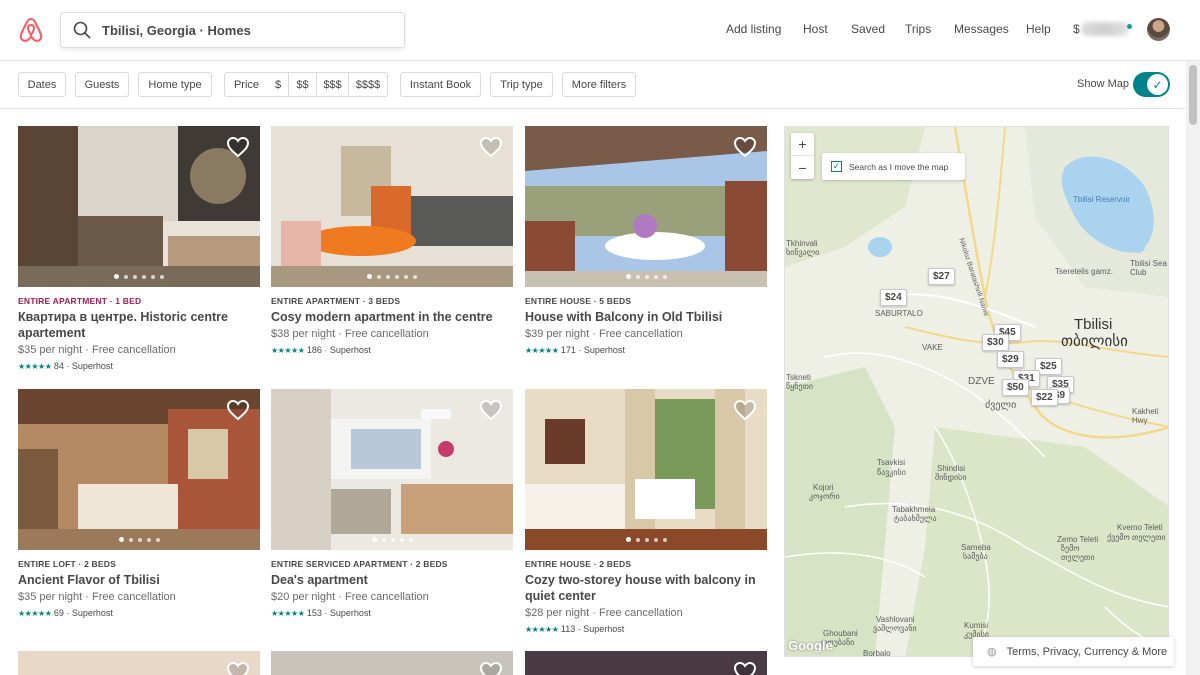 The height and width of the screenshot is (675, 1200). I want to click on map-label: ძველი, so click(1001, 405).